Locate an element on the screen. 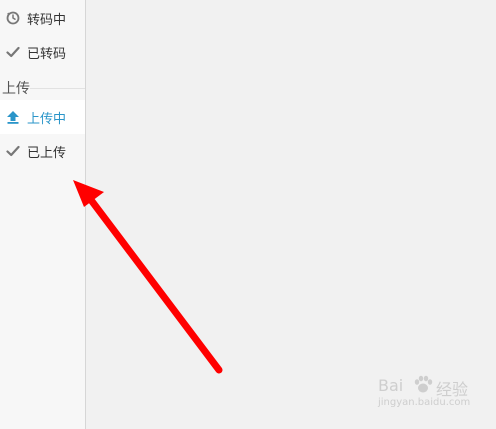 The image size is (496, 429). section-divider is located at coordinates (57, 88).